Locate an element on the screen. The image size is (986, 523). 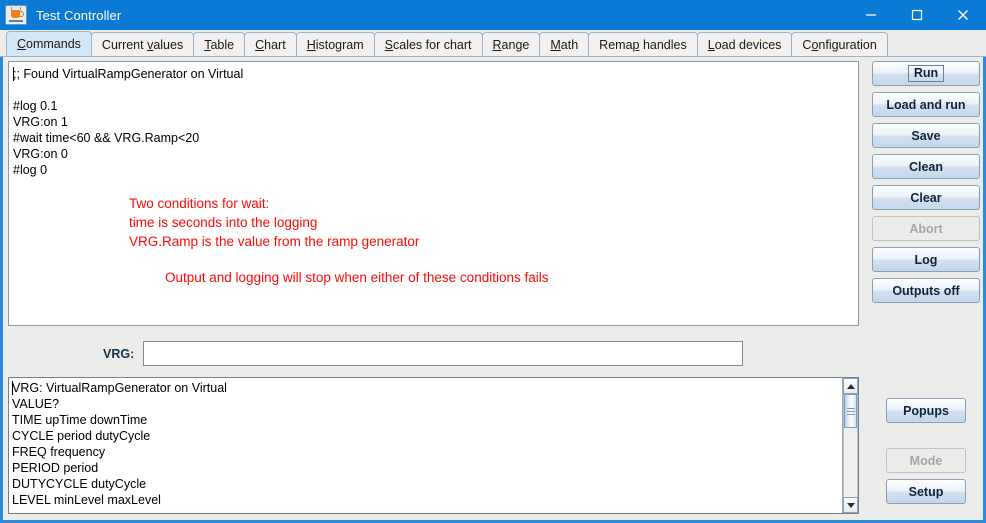
list-item: DUTYCYCLE dutyCycle is located at coordinates (79, 484).